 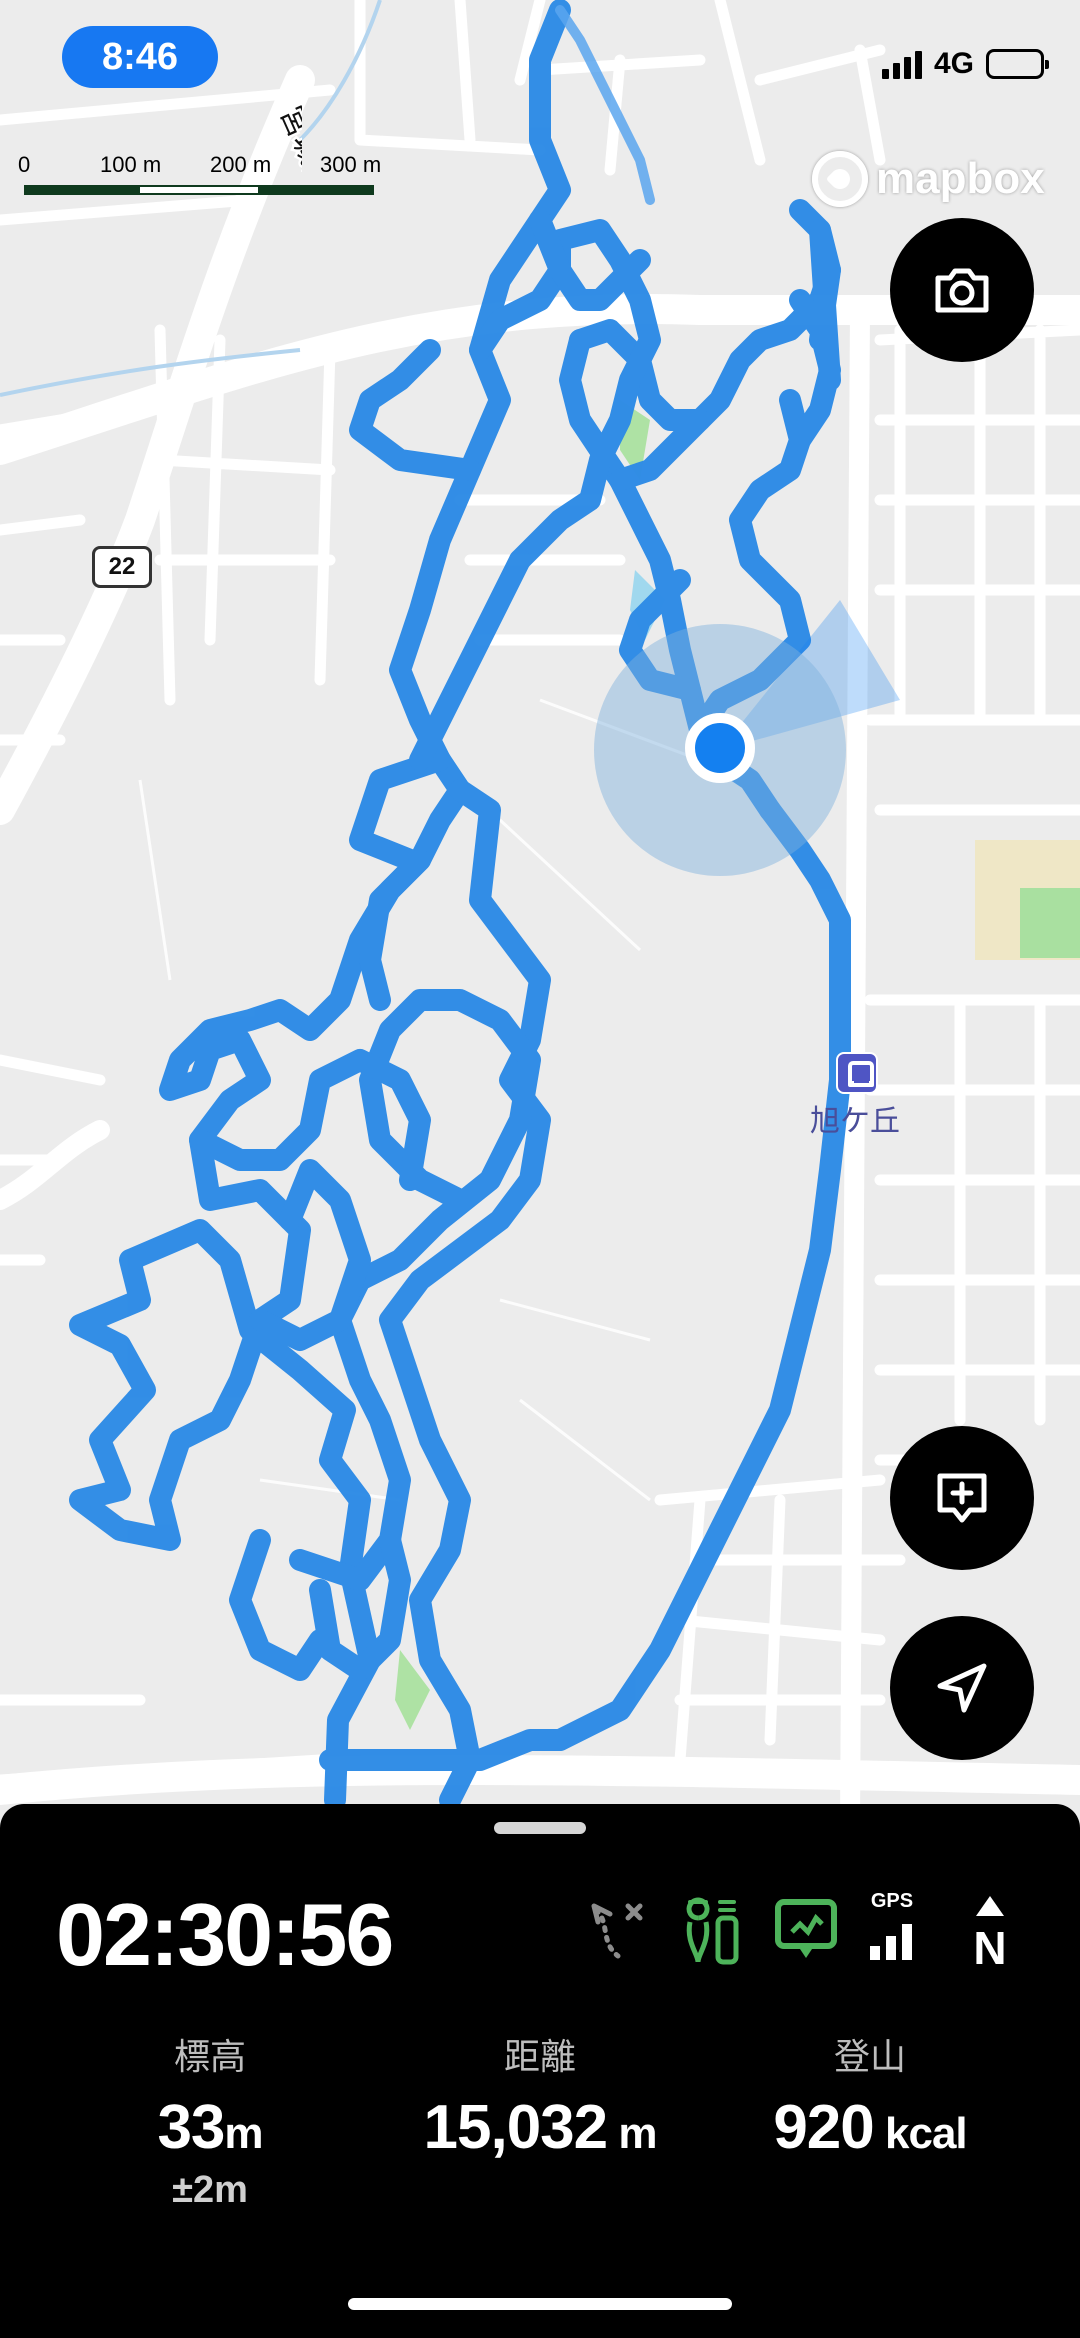 What do you see at coordinates (288, 246) in the screenshot?
I see `svg-text: 宮城県道22号仙台泉線` at bounding box center [288, 246].